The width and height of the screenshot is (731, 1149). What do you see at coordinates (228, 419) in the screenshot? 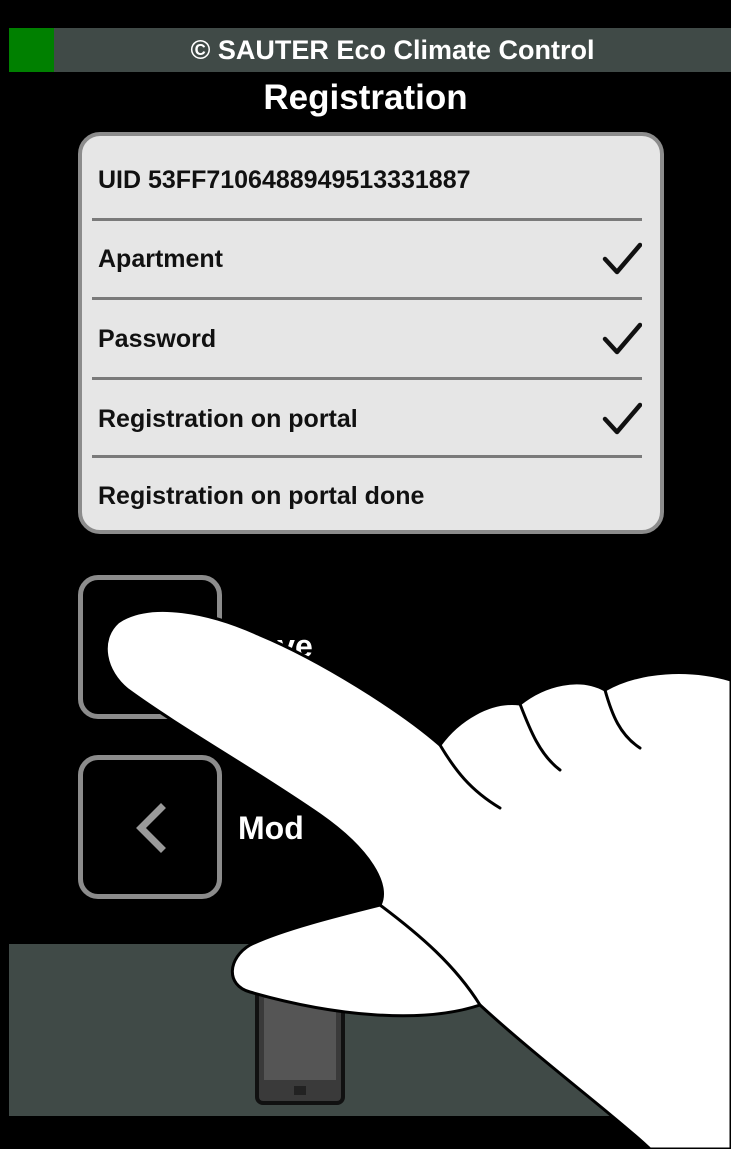
I see `row-label: Registration on portal` at bounding box center [228, 419].